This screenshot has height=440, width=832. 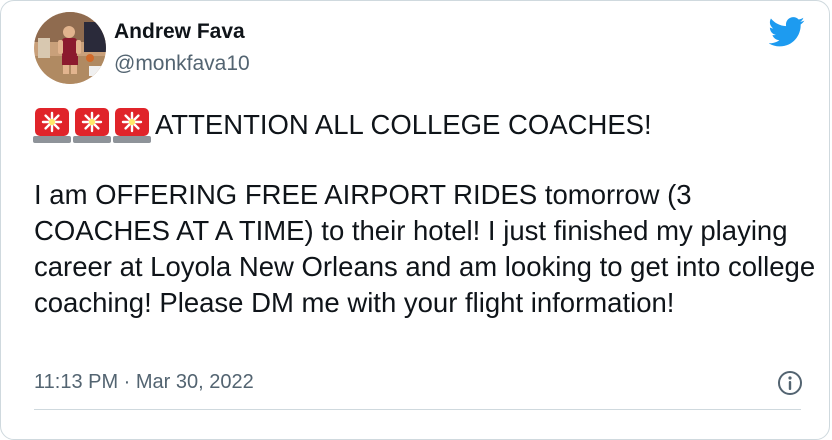 I want to click on info-icon, so click(x=790, y=383).